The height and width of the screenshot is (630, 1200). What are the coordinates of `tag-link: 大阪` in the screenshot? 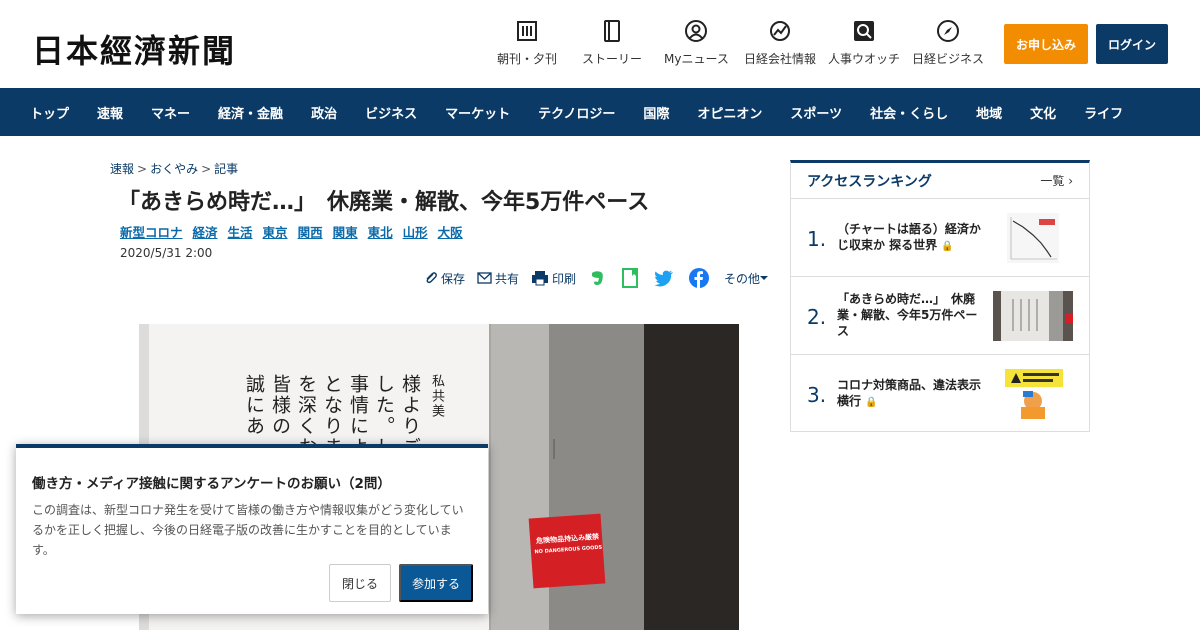 It's located at (450, 231).